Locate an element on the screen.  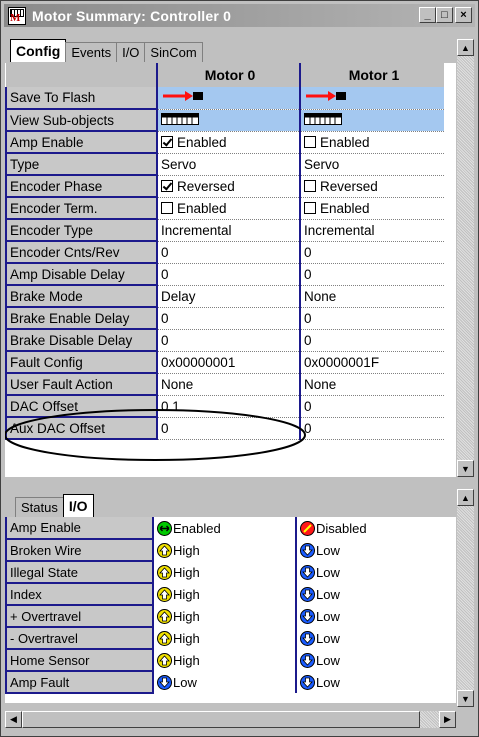
io-row-label: + Overtravel is located at coordinates (79, 616).